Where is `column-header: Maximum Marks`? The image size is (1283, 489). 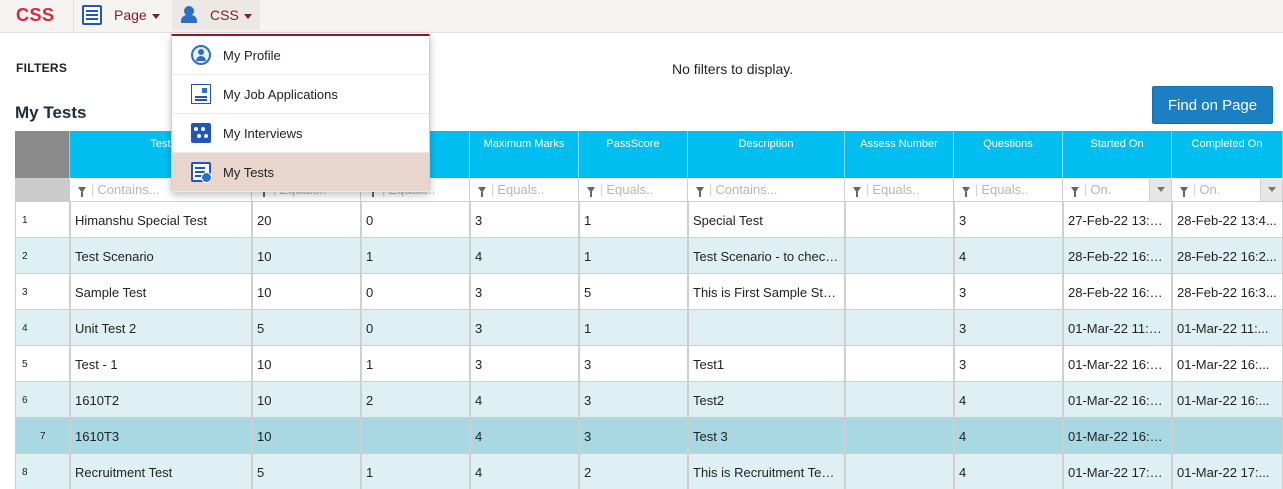 column-header: Maximum Marks is located at coordinates (524, 154).